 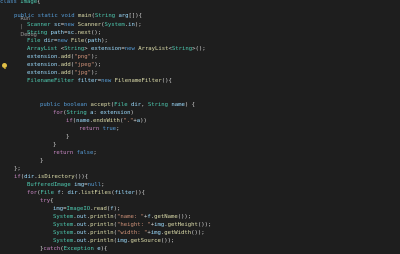 I want to click on code-token: Exception, so click(x=80, y=249).